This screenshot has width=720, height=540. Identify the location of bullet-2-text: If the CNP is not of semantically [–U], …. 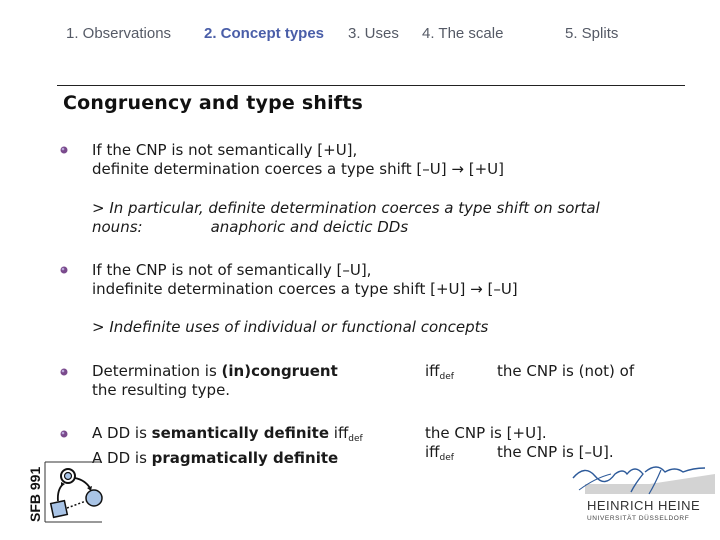
(305, 280).